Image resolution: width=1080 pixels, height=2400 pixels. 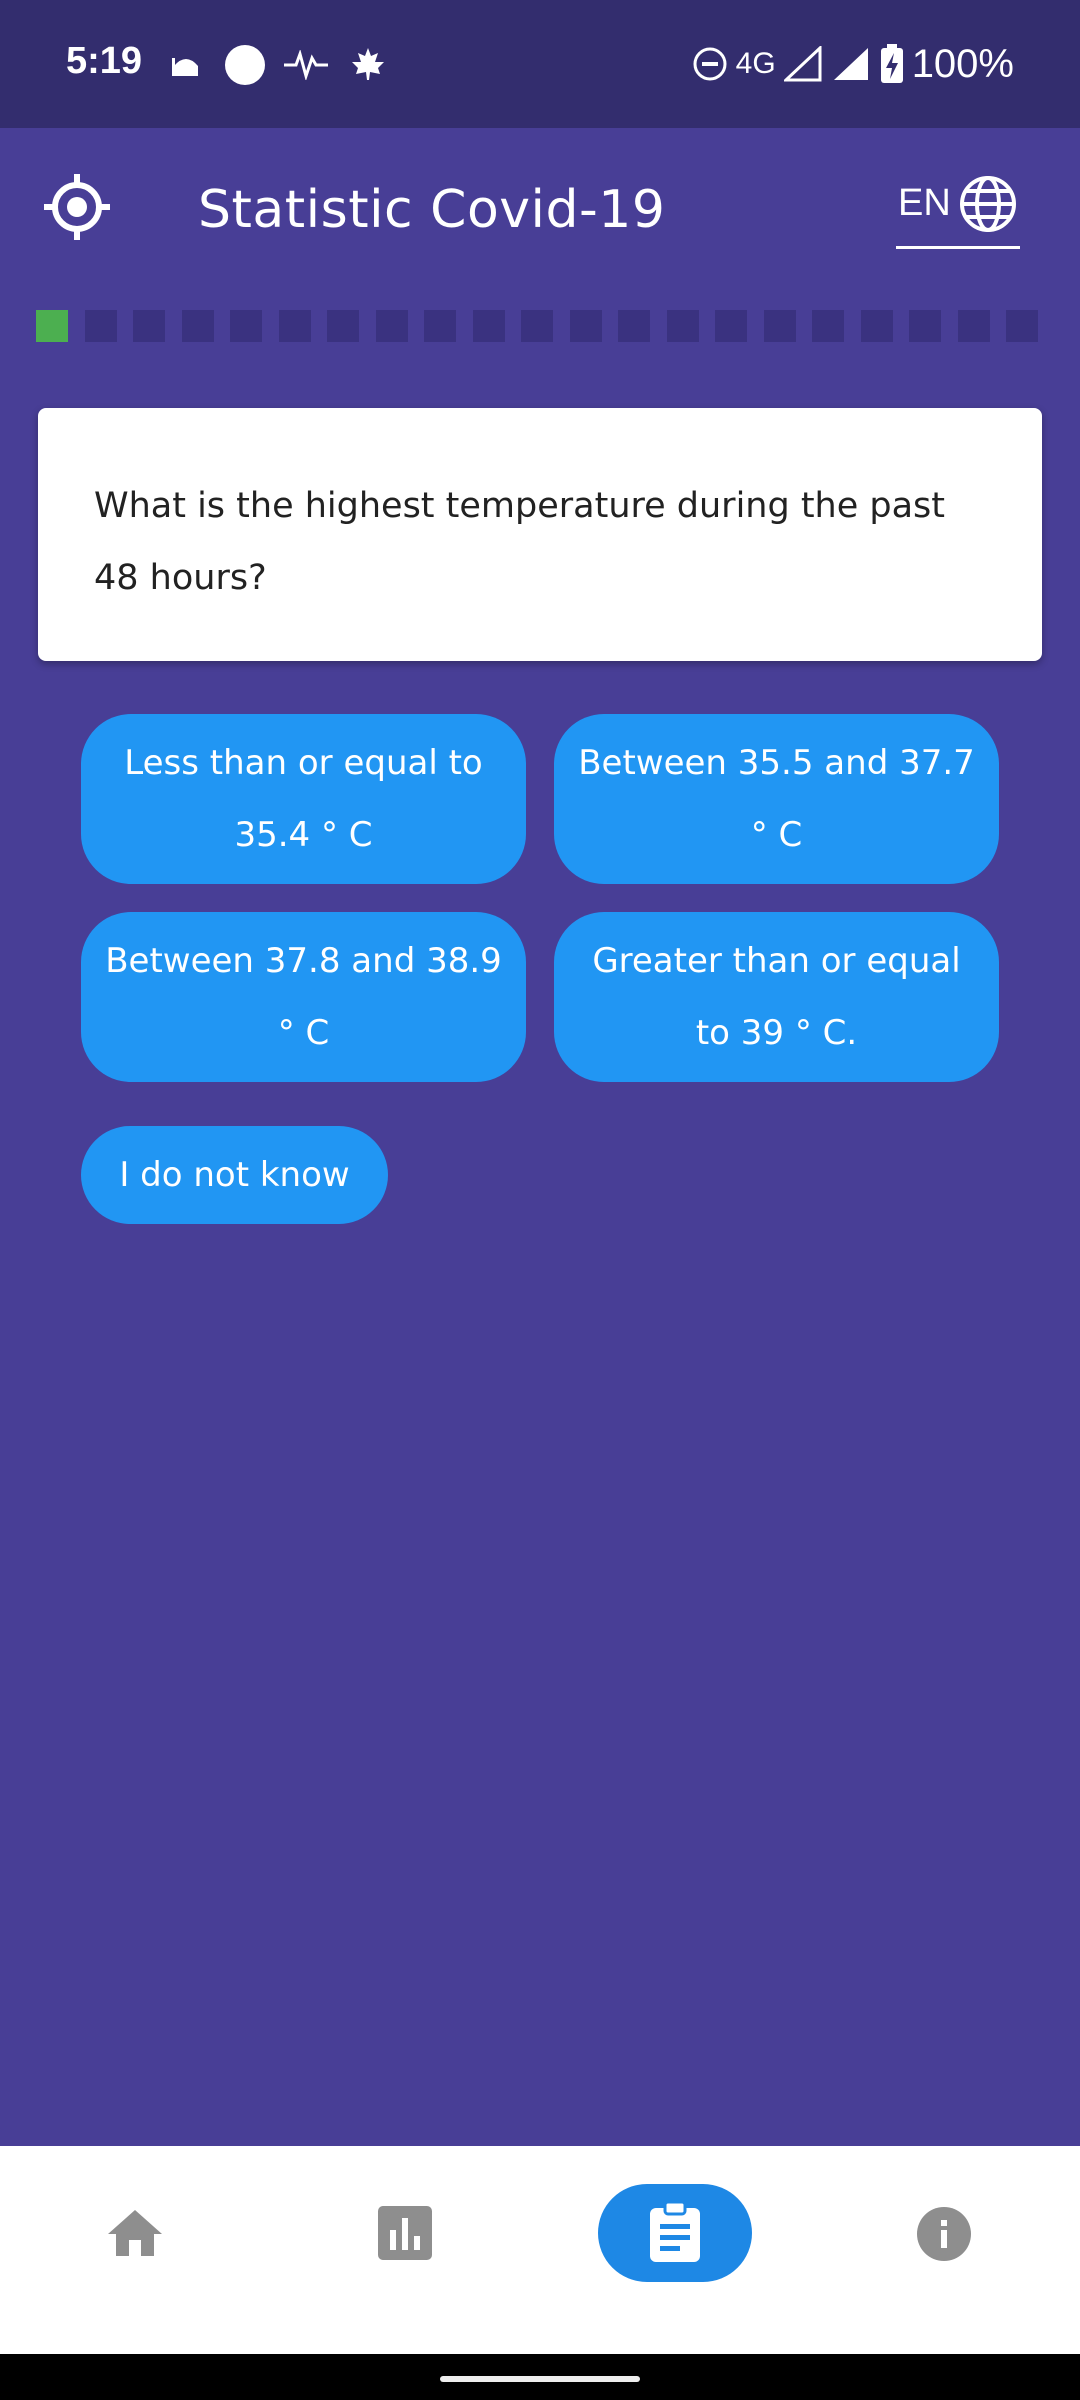 I want to click on bar-chart-icon, so click(x=405, y=2233).